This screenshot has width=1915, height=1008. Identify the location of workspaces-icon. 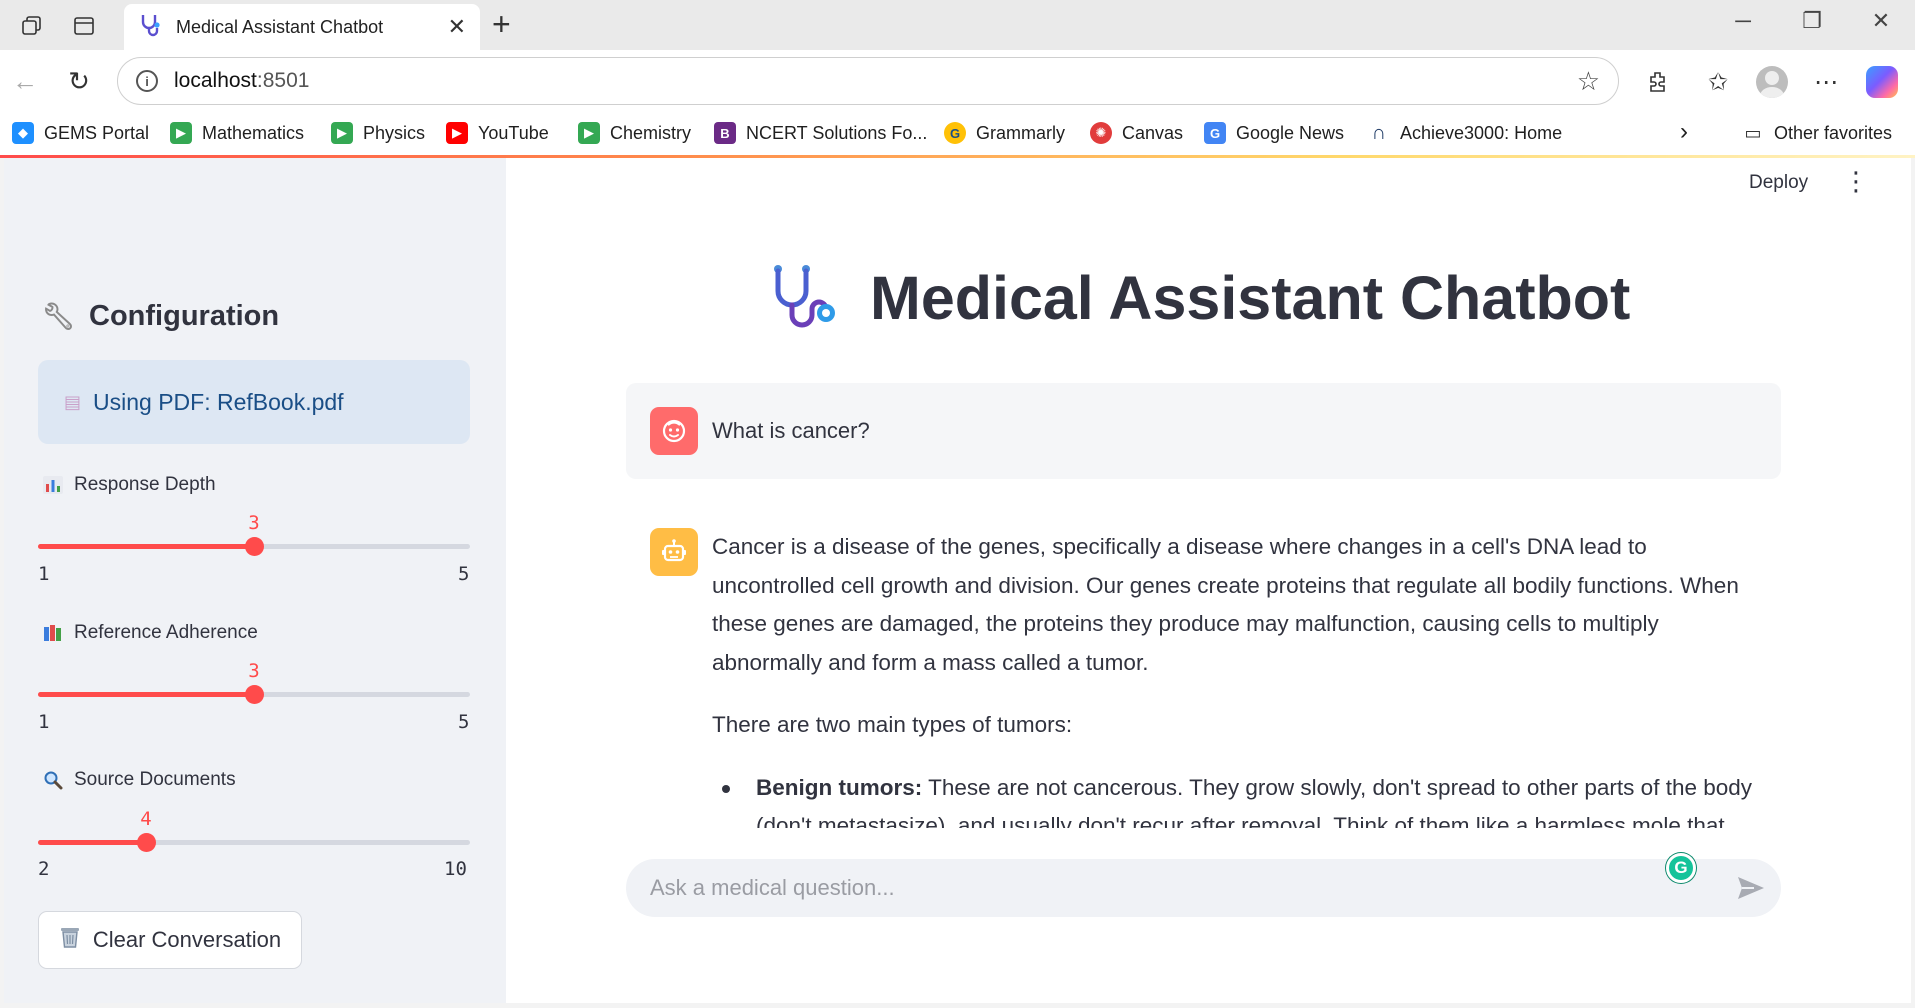
(32, 26).